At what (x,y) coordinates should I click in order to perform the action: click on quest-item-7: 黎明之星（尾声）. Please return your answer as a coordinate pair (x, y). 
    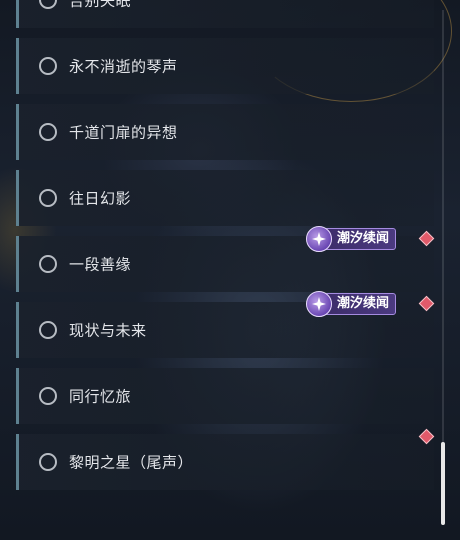
    Looking at the image, I should click on (225, 462).